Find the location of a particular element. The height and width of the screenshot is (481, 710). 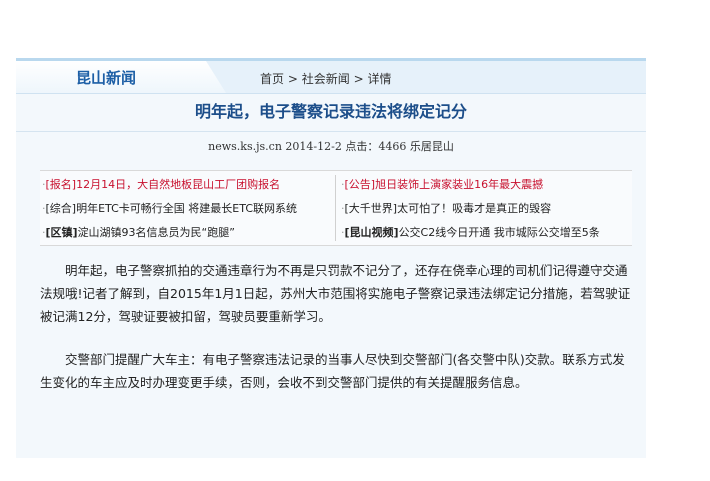

related-item-tag: [区镇] is located at coordinates (61, 232).